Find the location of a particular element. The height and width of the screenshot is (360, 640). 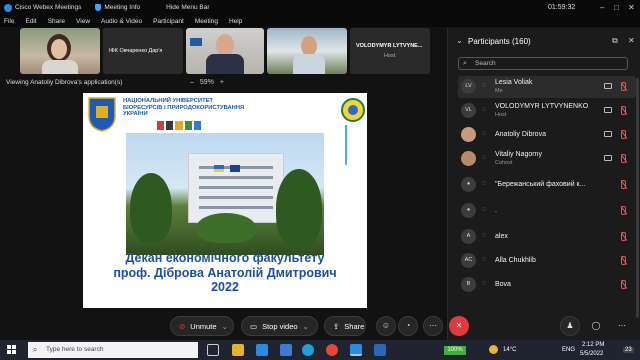

captions-icon: ◔ is located at coordinates (408, 326).